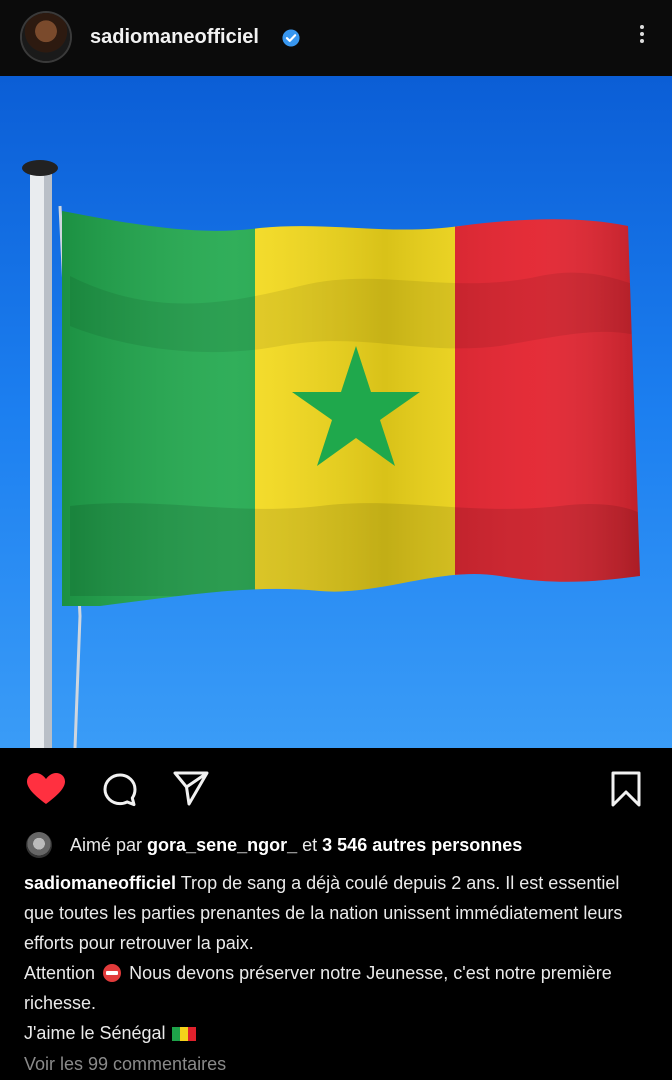  Describe the element at coordinates (106, 844) in the screenshot. I see `likes-prefix: Aimé par` at that location.